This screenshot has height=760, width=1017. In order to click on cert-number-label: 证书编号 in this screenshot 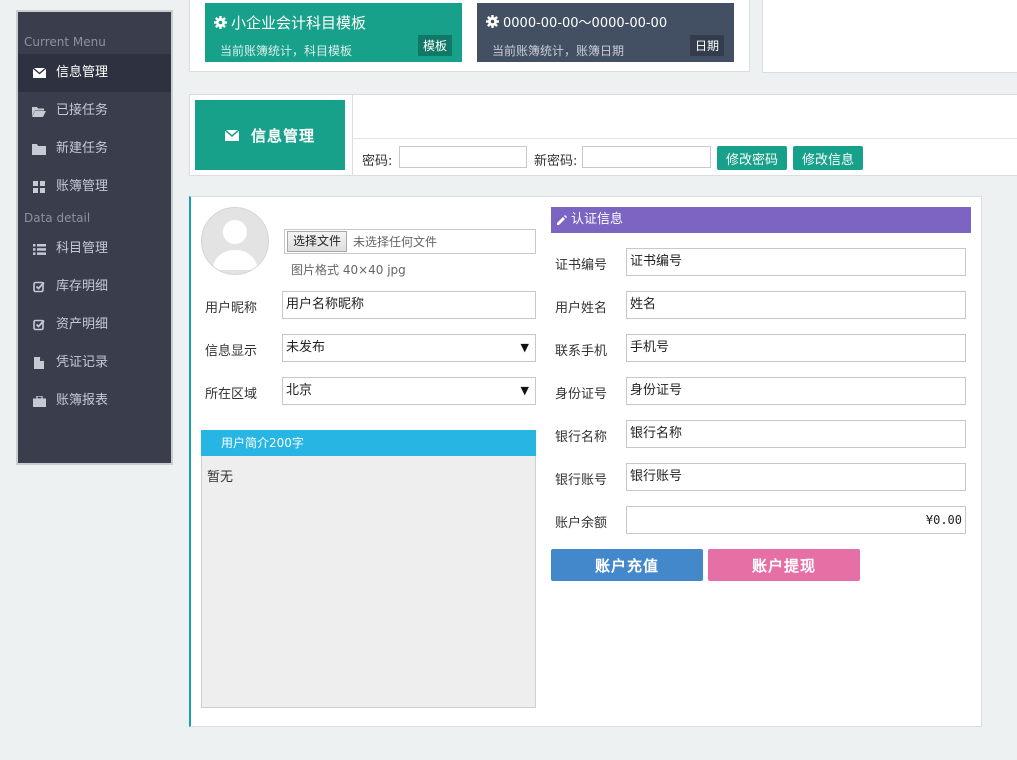, I will do `click(581, 265)`.